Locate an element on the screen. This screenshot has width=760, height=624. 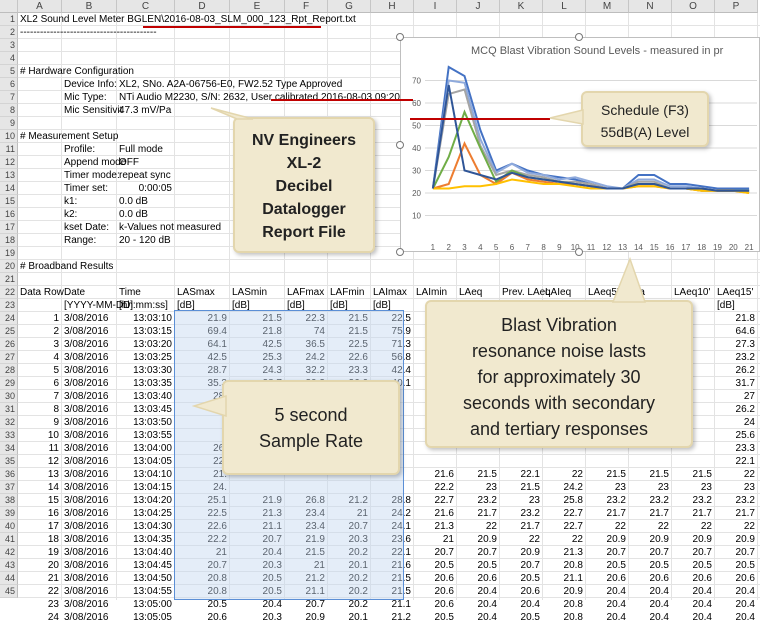
cell: 20 - 120 dB is located at coordinates (145, 240).